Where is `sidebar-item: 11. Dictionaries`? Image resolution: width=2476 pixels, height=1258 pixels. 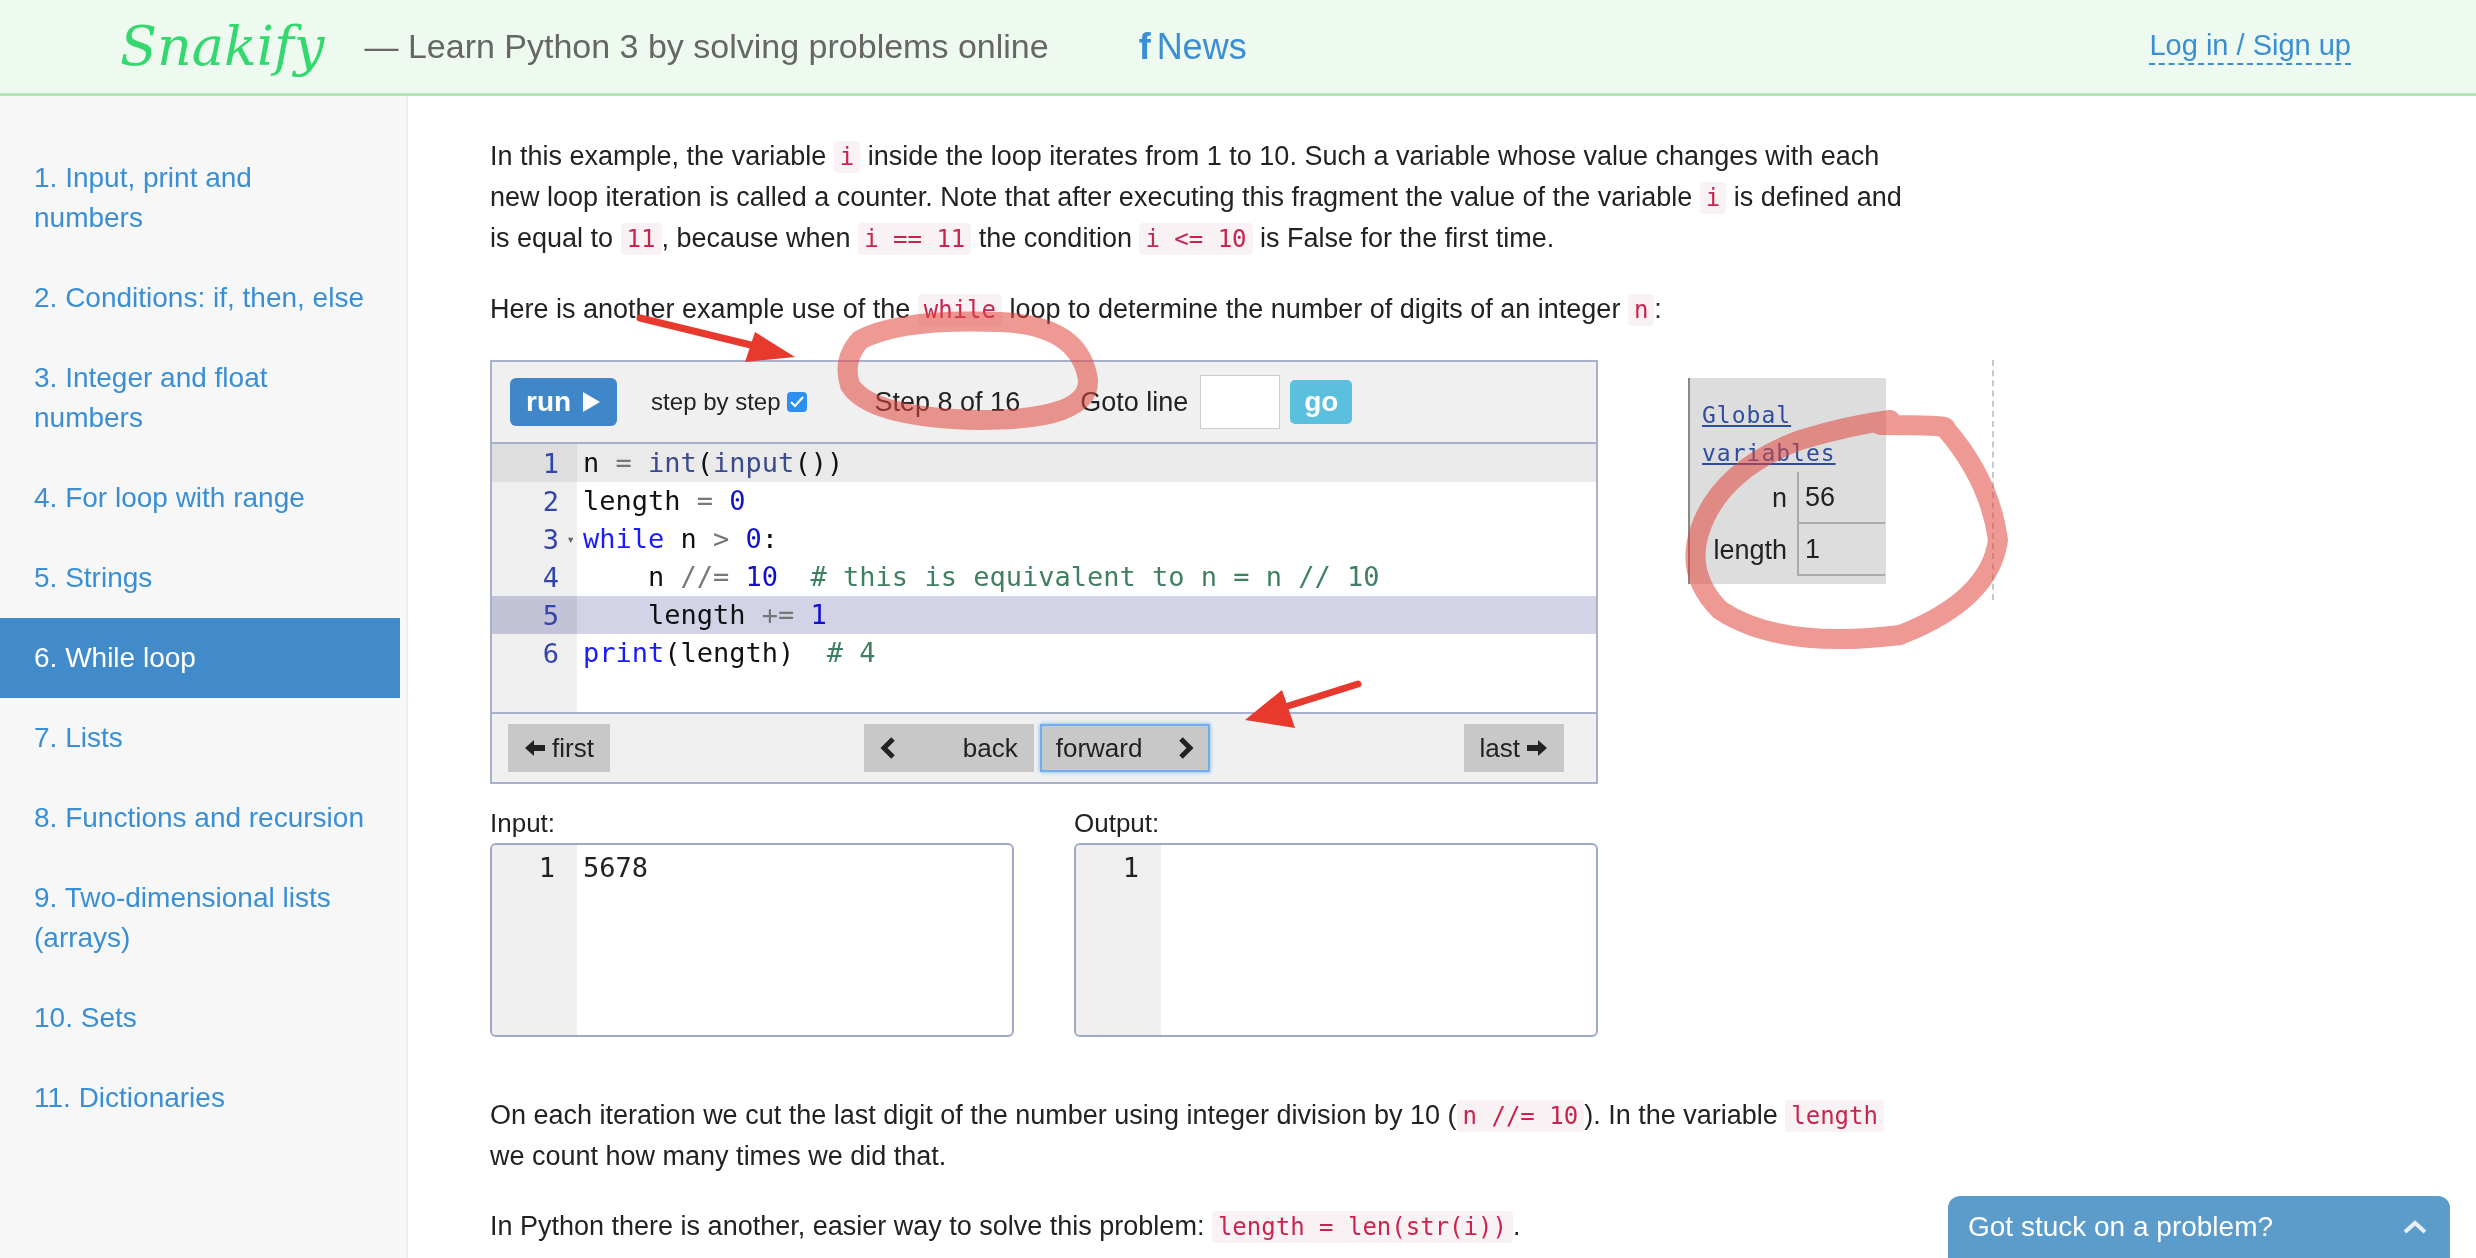
sidebar-item: 11. Dictionaries is located at coordinates (200, 1098).